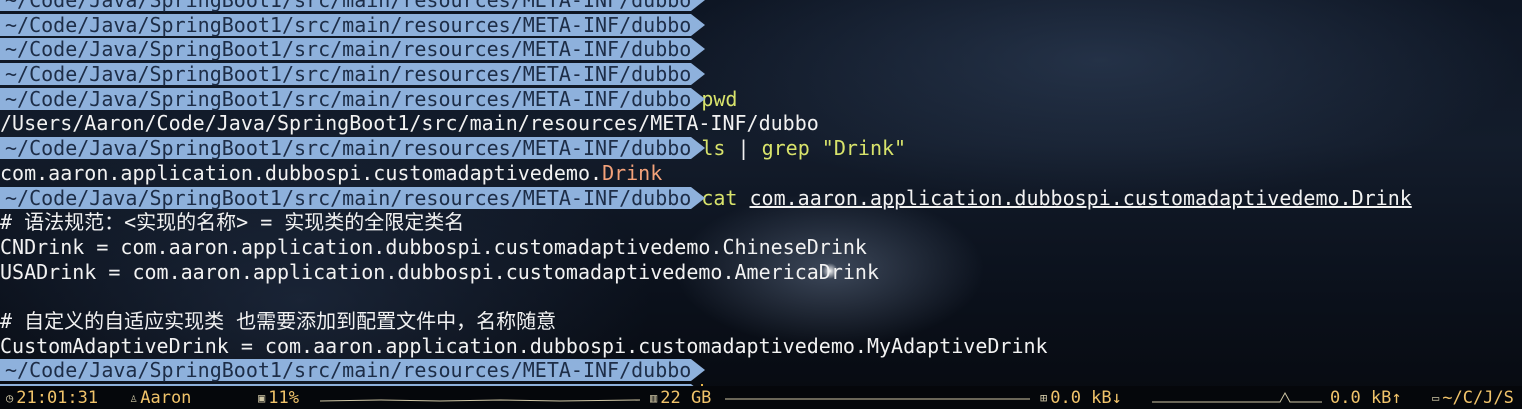 The width and height of the screenshot is (1522, 409). I want to click on file-line, so click(761, 296).